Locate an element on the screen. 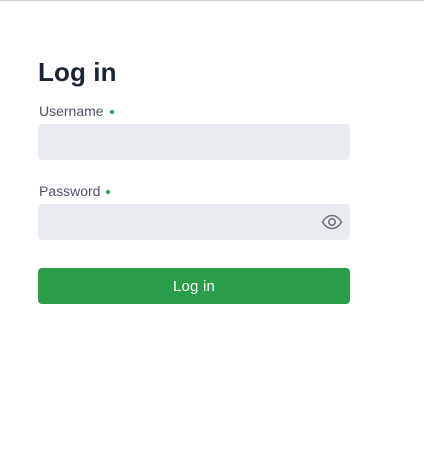 The image size is (424, 452). username-field-group: Username is located at coordinates (194, 130).